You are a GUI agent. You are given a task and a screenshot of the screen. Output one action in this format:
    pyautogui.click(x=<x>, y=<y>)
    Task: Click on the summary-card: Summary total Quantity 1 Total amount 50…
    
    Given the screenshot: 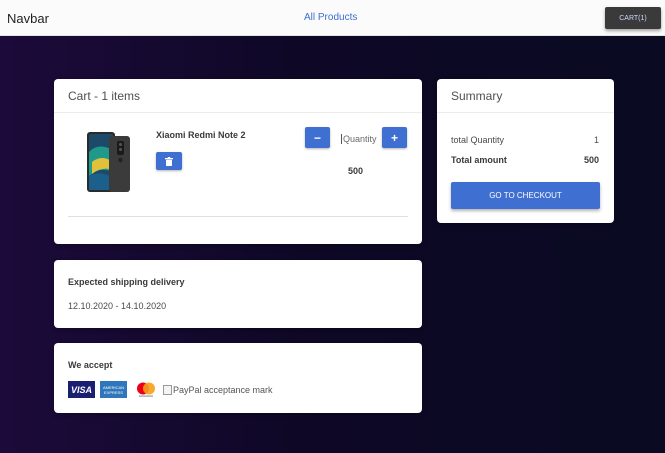 What is the action you would take?
    pyautogui.click(x=525, y=151)
    